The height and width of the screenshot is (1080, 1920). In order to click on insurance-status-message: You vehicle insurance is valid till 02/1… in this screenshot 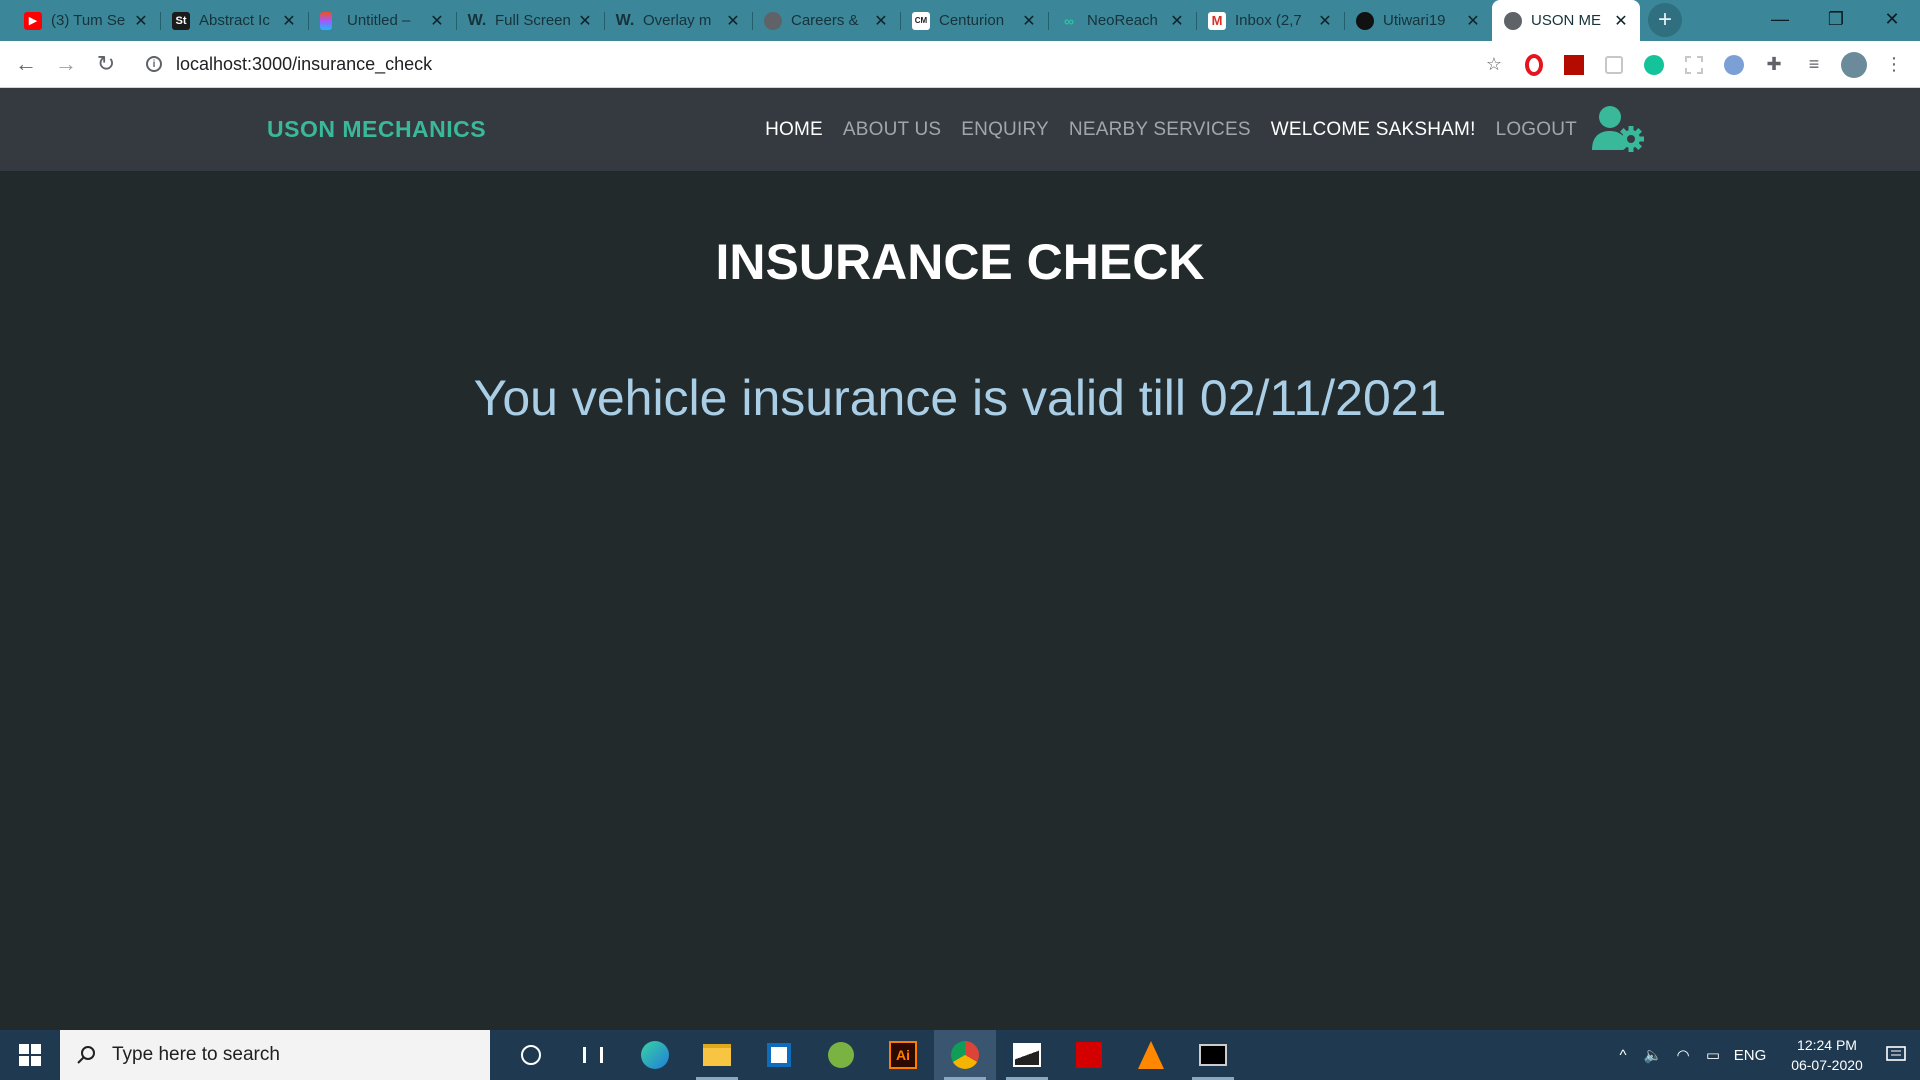, I will do `click(960, 398)`.